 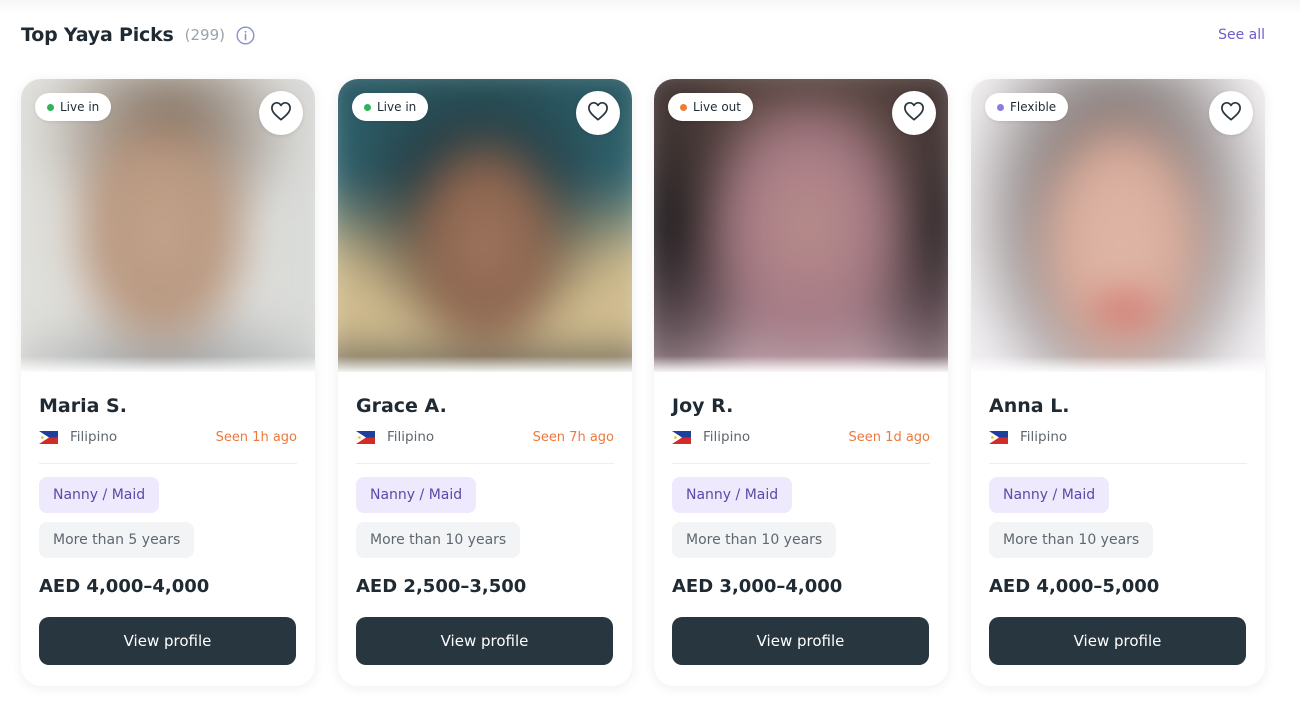 What do you see at coordinates (401, 406) in the screenshot?
I see `caregiver-name: Grace A.` at bounding box center [401, 406].